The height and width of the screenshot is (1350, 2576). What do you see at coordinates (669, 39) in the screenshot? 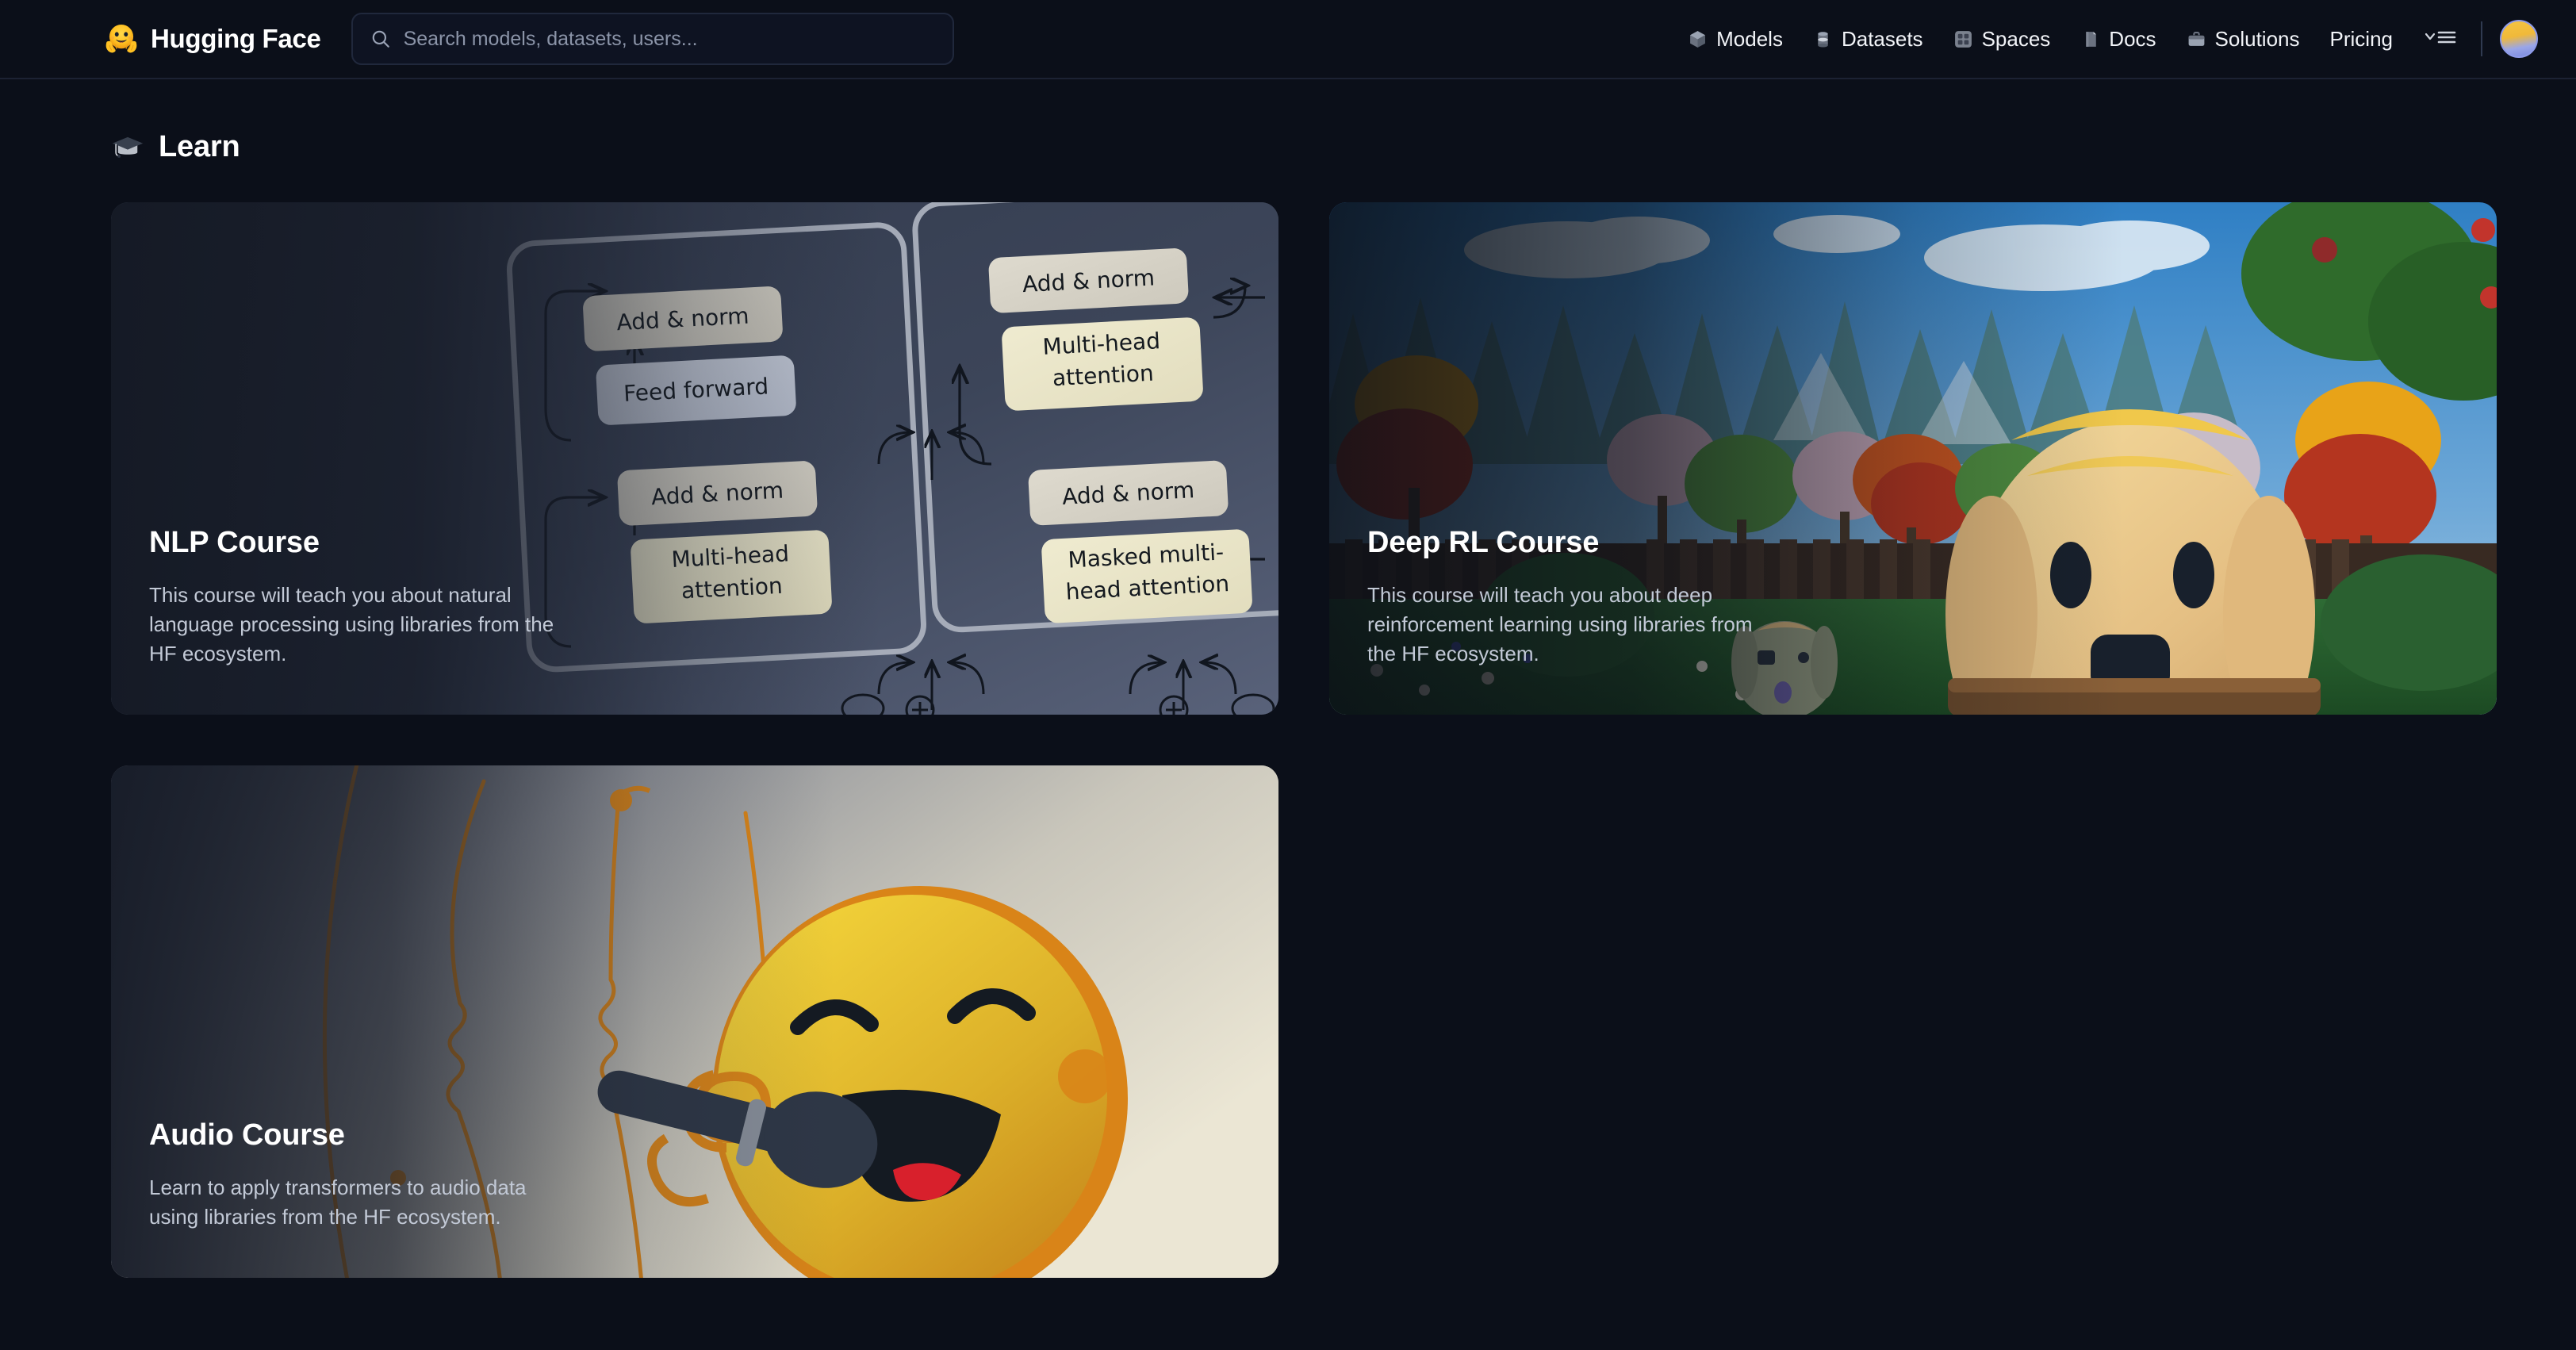
I see `search-input` at bounding box center [669, 39].